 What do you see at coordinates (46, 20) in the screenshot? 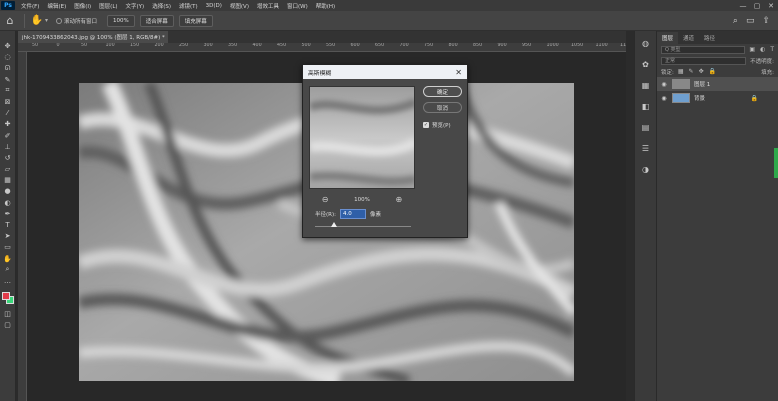
I see `tool-preset-chevron-icon: ▾` at bounding box center [46, 20].